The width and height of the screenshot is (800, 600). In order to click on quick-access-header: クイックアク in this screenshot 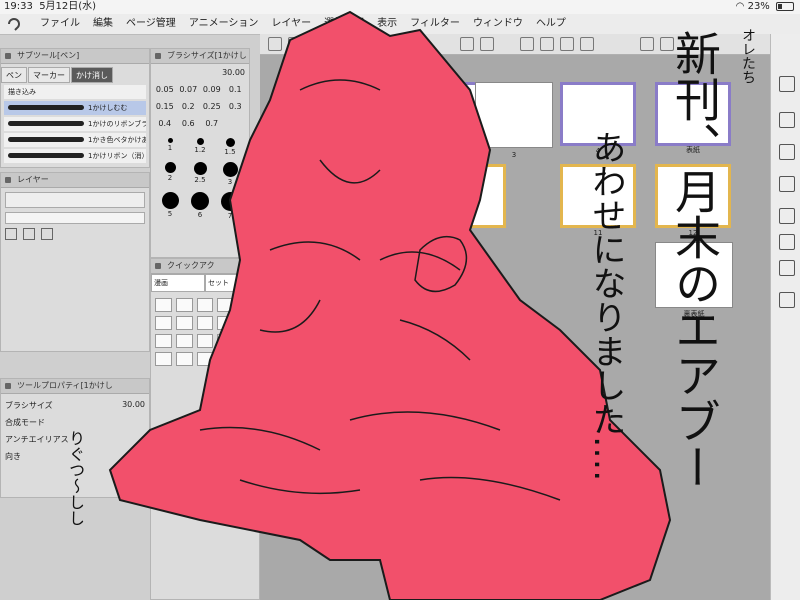, I will do `click(205, 266)`.